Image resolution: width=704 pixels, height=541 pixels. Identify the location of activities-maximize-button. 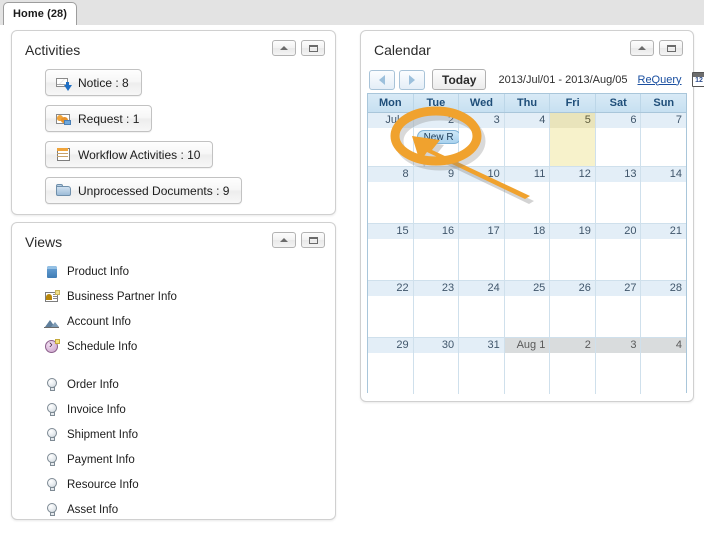
(313, 48).